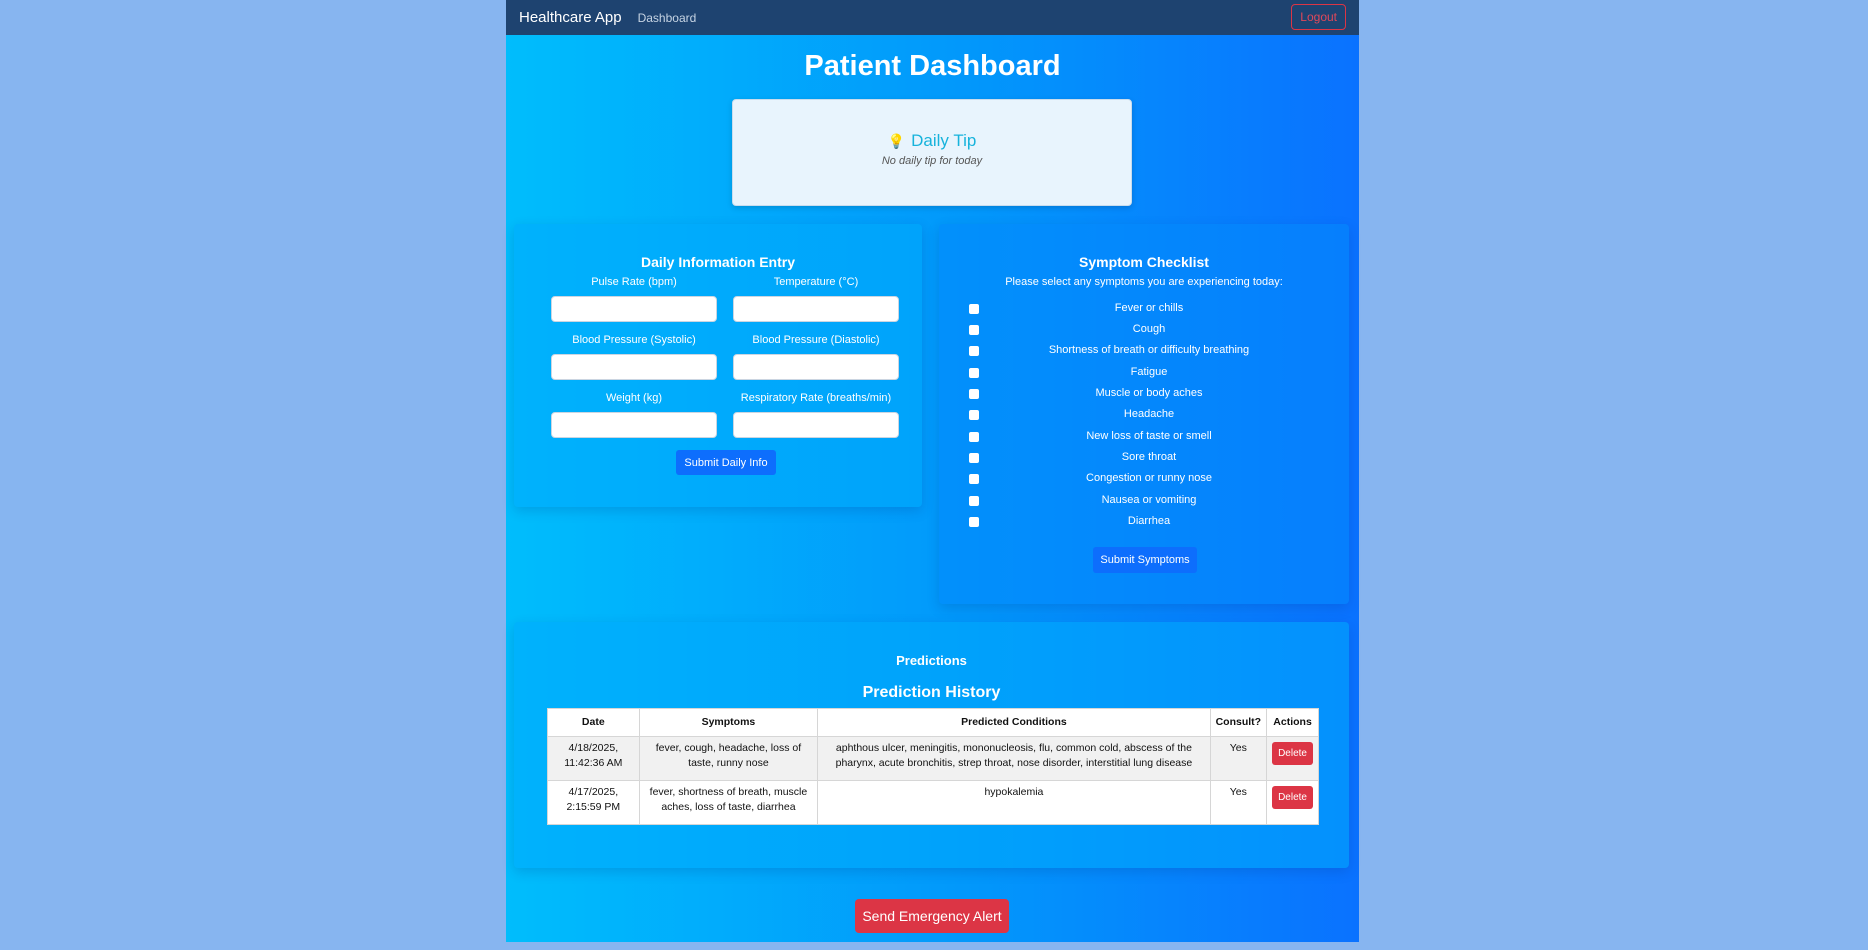 This screenshot has width=1868, height=950. Describe the element at coordinates (667, 18) in the screenshot. I see `nav-link-dashboard: Dashboard` at that location.